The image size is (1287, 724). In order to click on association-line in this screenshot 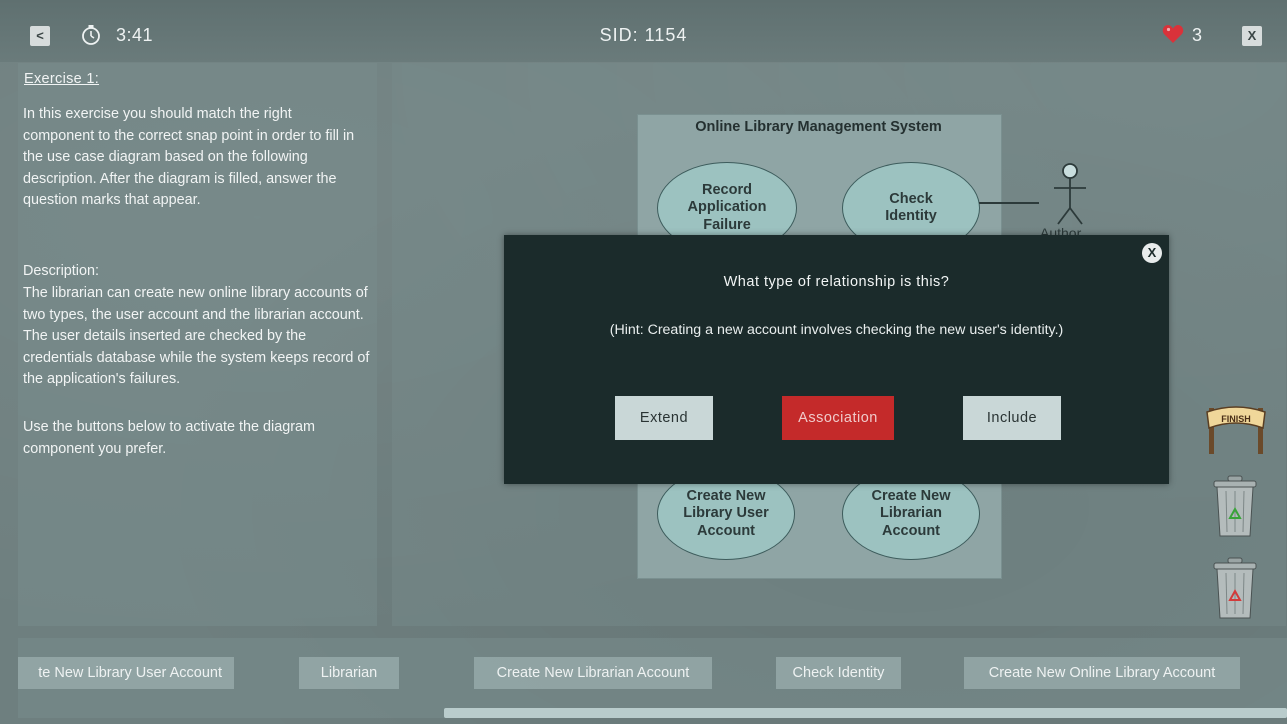, I will do `click(1009, 203)`.